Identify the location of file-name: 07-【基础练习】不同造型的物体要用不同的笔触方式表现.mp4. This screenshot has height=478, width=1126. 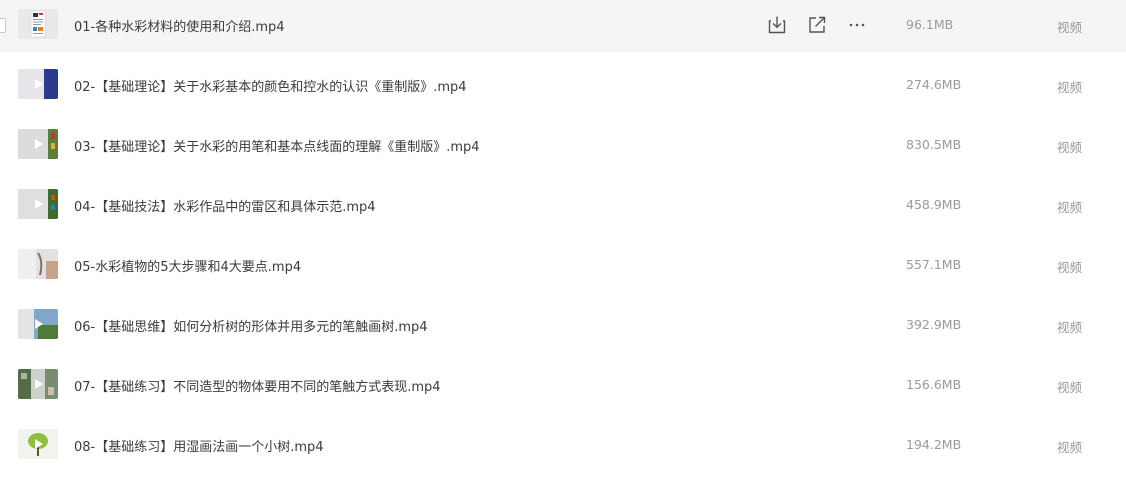
(257, 385).